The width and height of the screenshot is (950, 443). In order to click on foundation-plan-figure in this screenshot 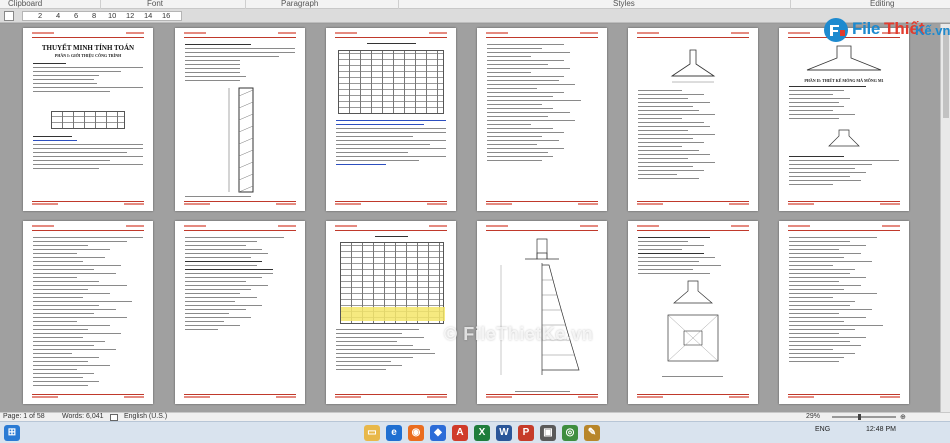, I will do `click(693, 321)`.